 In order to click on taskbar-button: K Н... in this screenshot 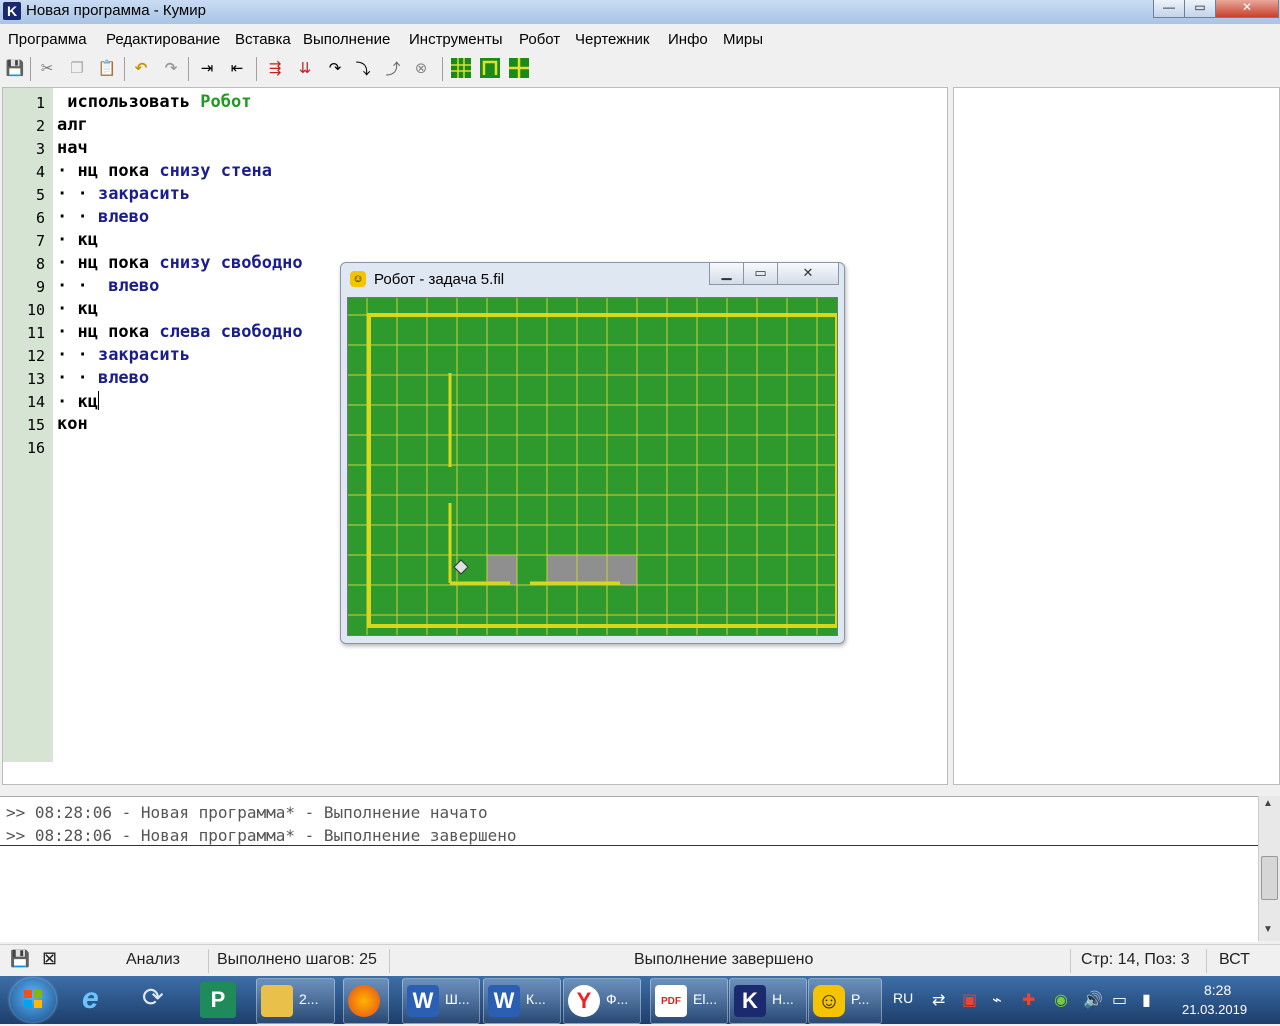, I will do `click(768, 1001)`.